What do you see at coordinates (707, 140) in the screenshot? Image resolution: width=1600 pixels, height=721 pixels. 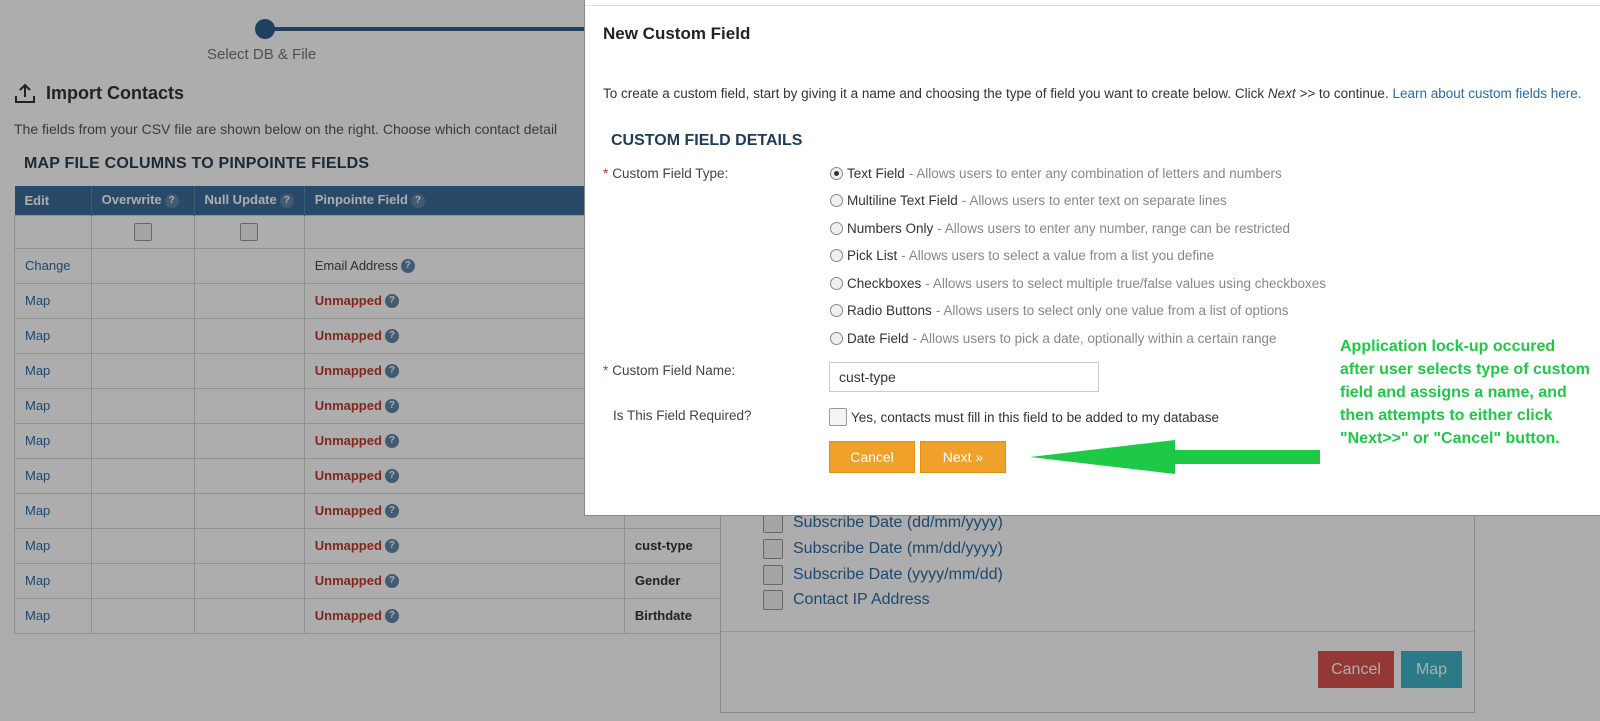 I see `section-heading: CUSTOM FIELD DETAILS` at bounding box center [707, 140].